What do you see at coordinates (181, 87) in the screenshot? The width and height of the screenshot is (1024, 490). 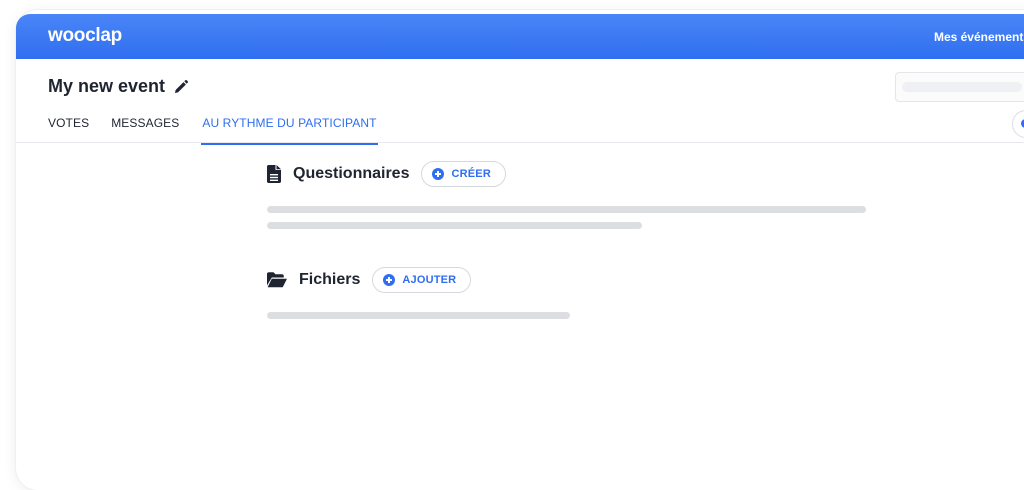 I see `edit-pencil-icon` at bounding box center [181, 87].